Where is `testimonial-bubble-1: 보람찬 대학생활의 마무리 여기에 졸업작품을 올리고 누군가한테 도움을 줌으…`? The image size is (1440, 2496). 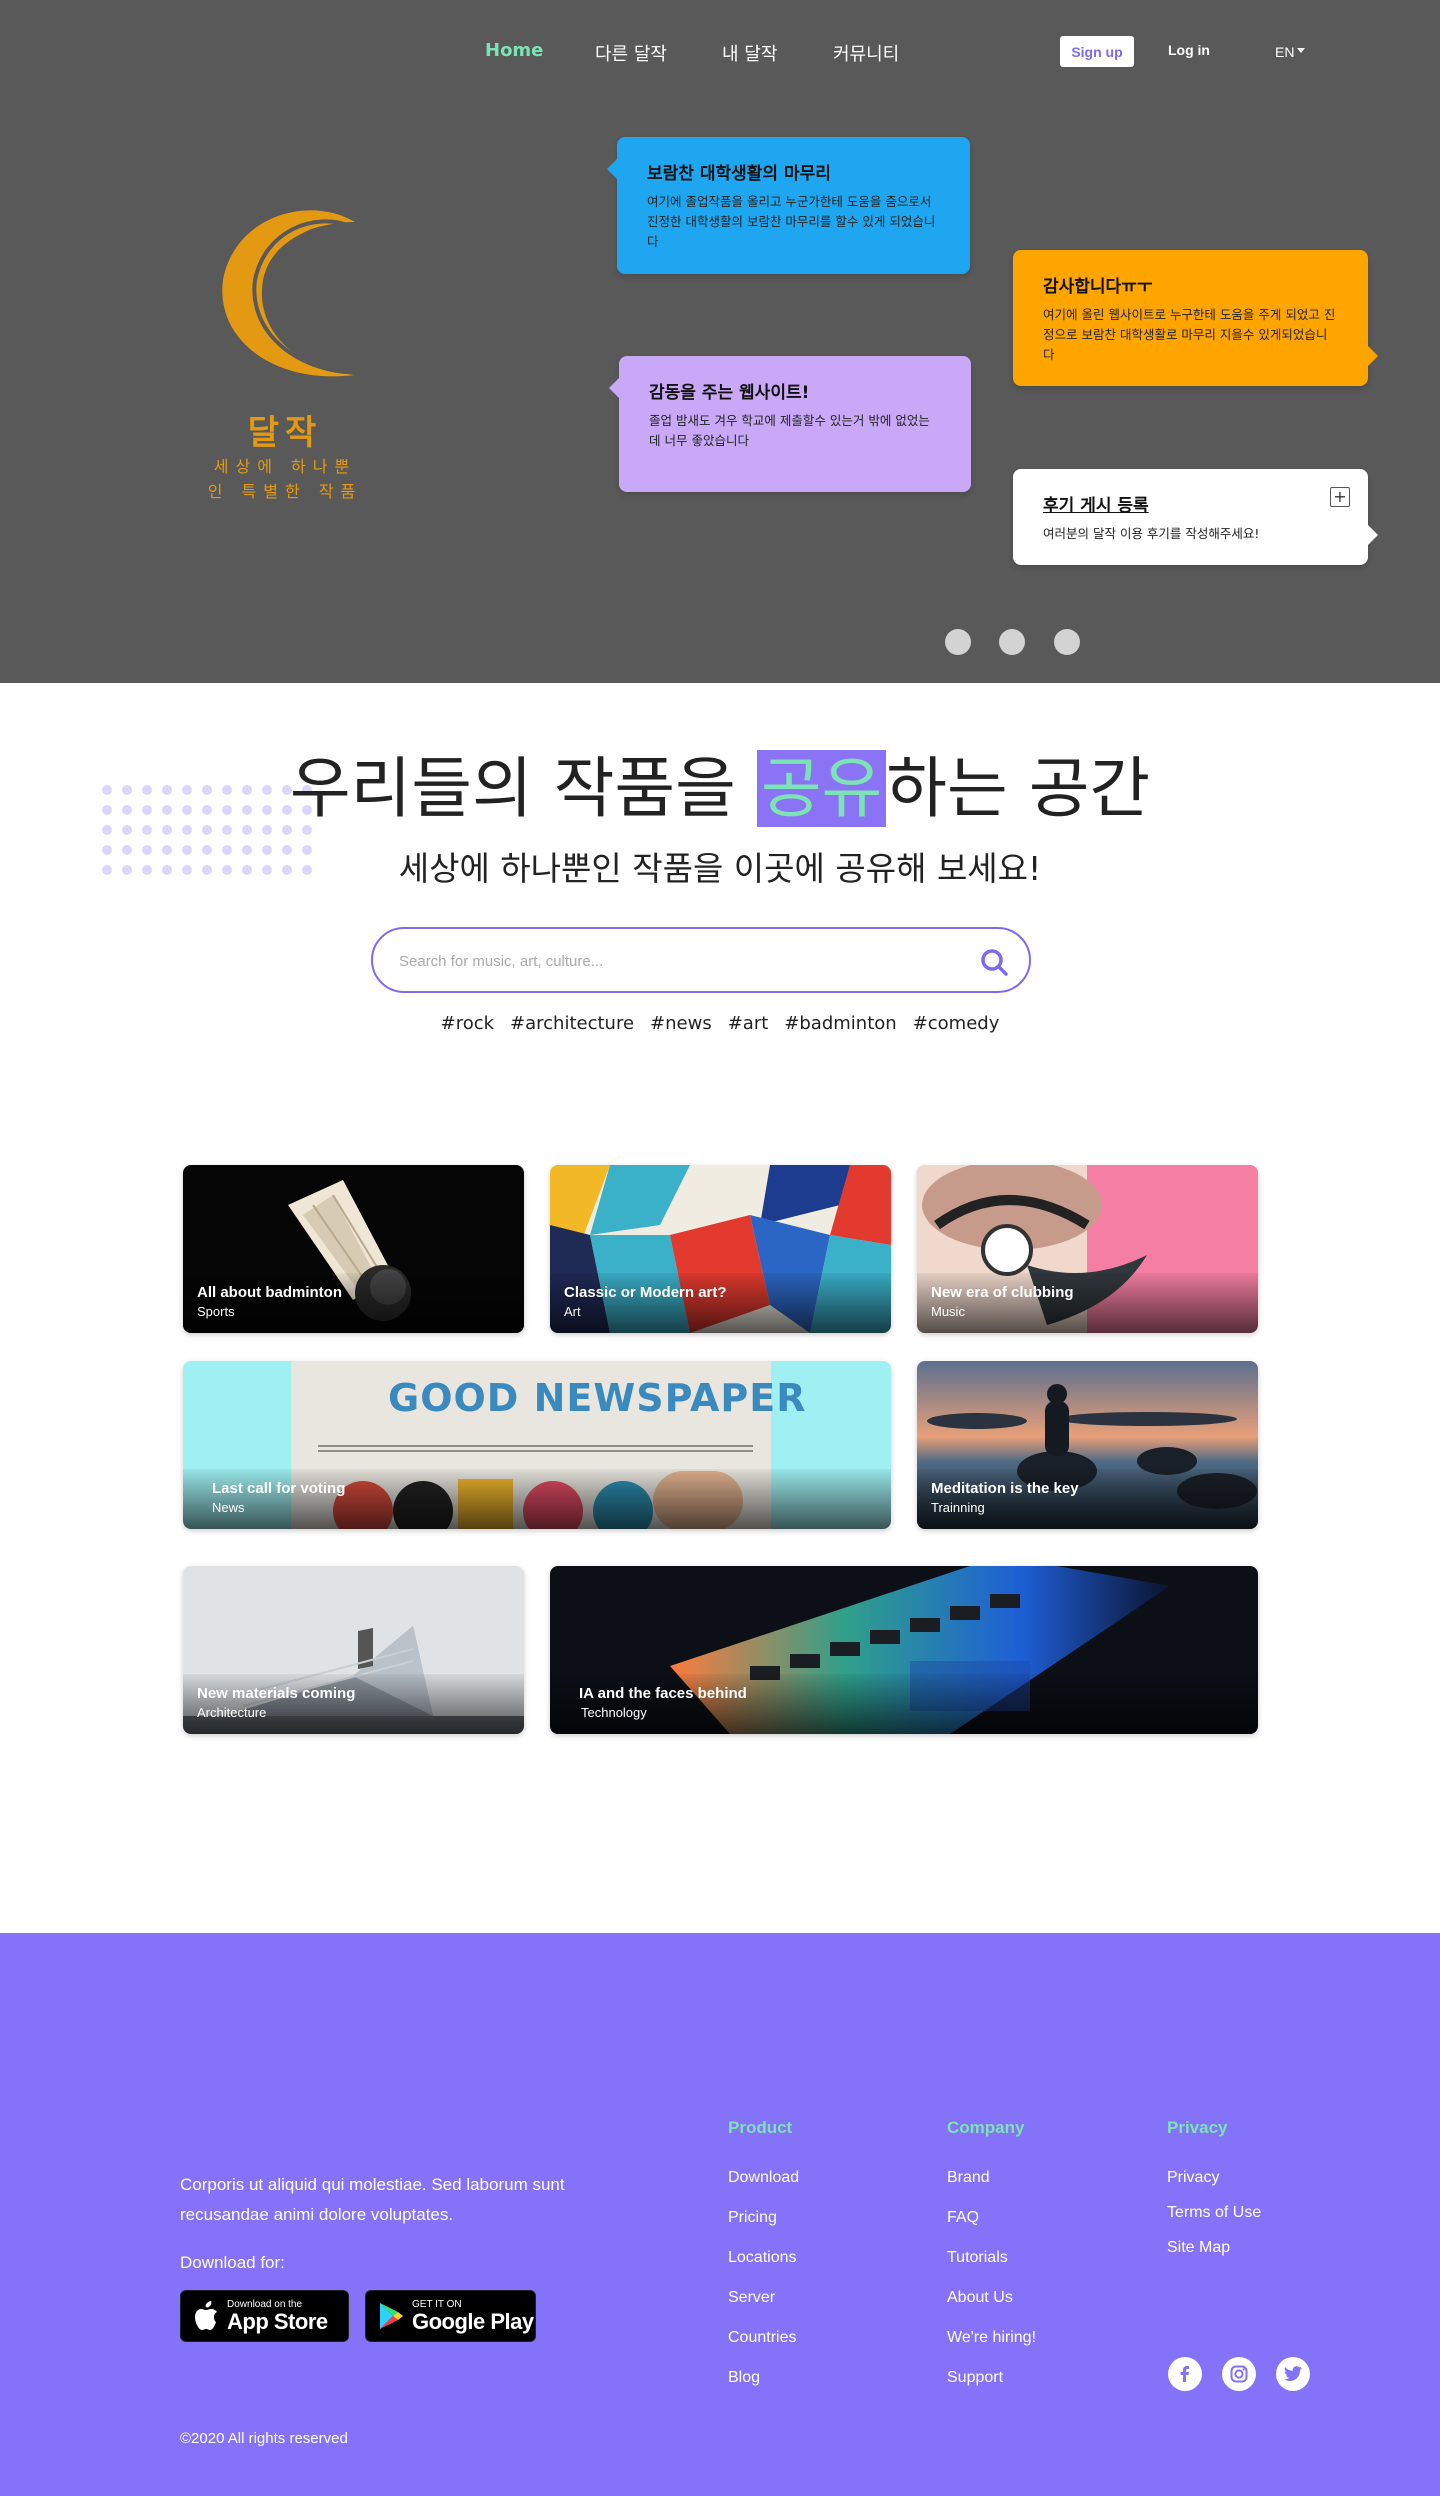 testimonial-bubble-1: 보람찬 대학생활의 마무리 여기에 졸업작품을 올리고 누군가한테 도움을 줌으… is located at coordinates (788, 205).